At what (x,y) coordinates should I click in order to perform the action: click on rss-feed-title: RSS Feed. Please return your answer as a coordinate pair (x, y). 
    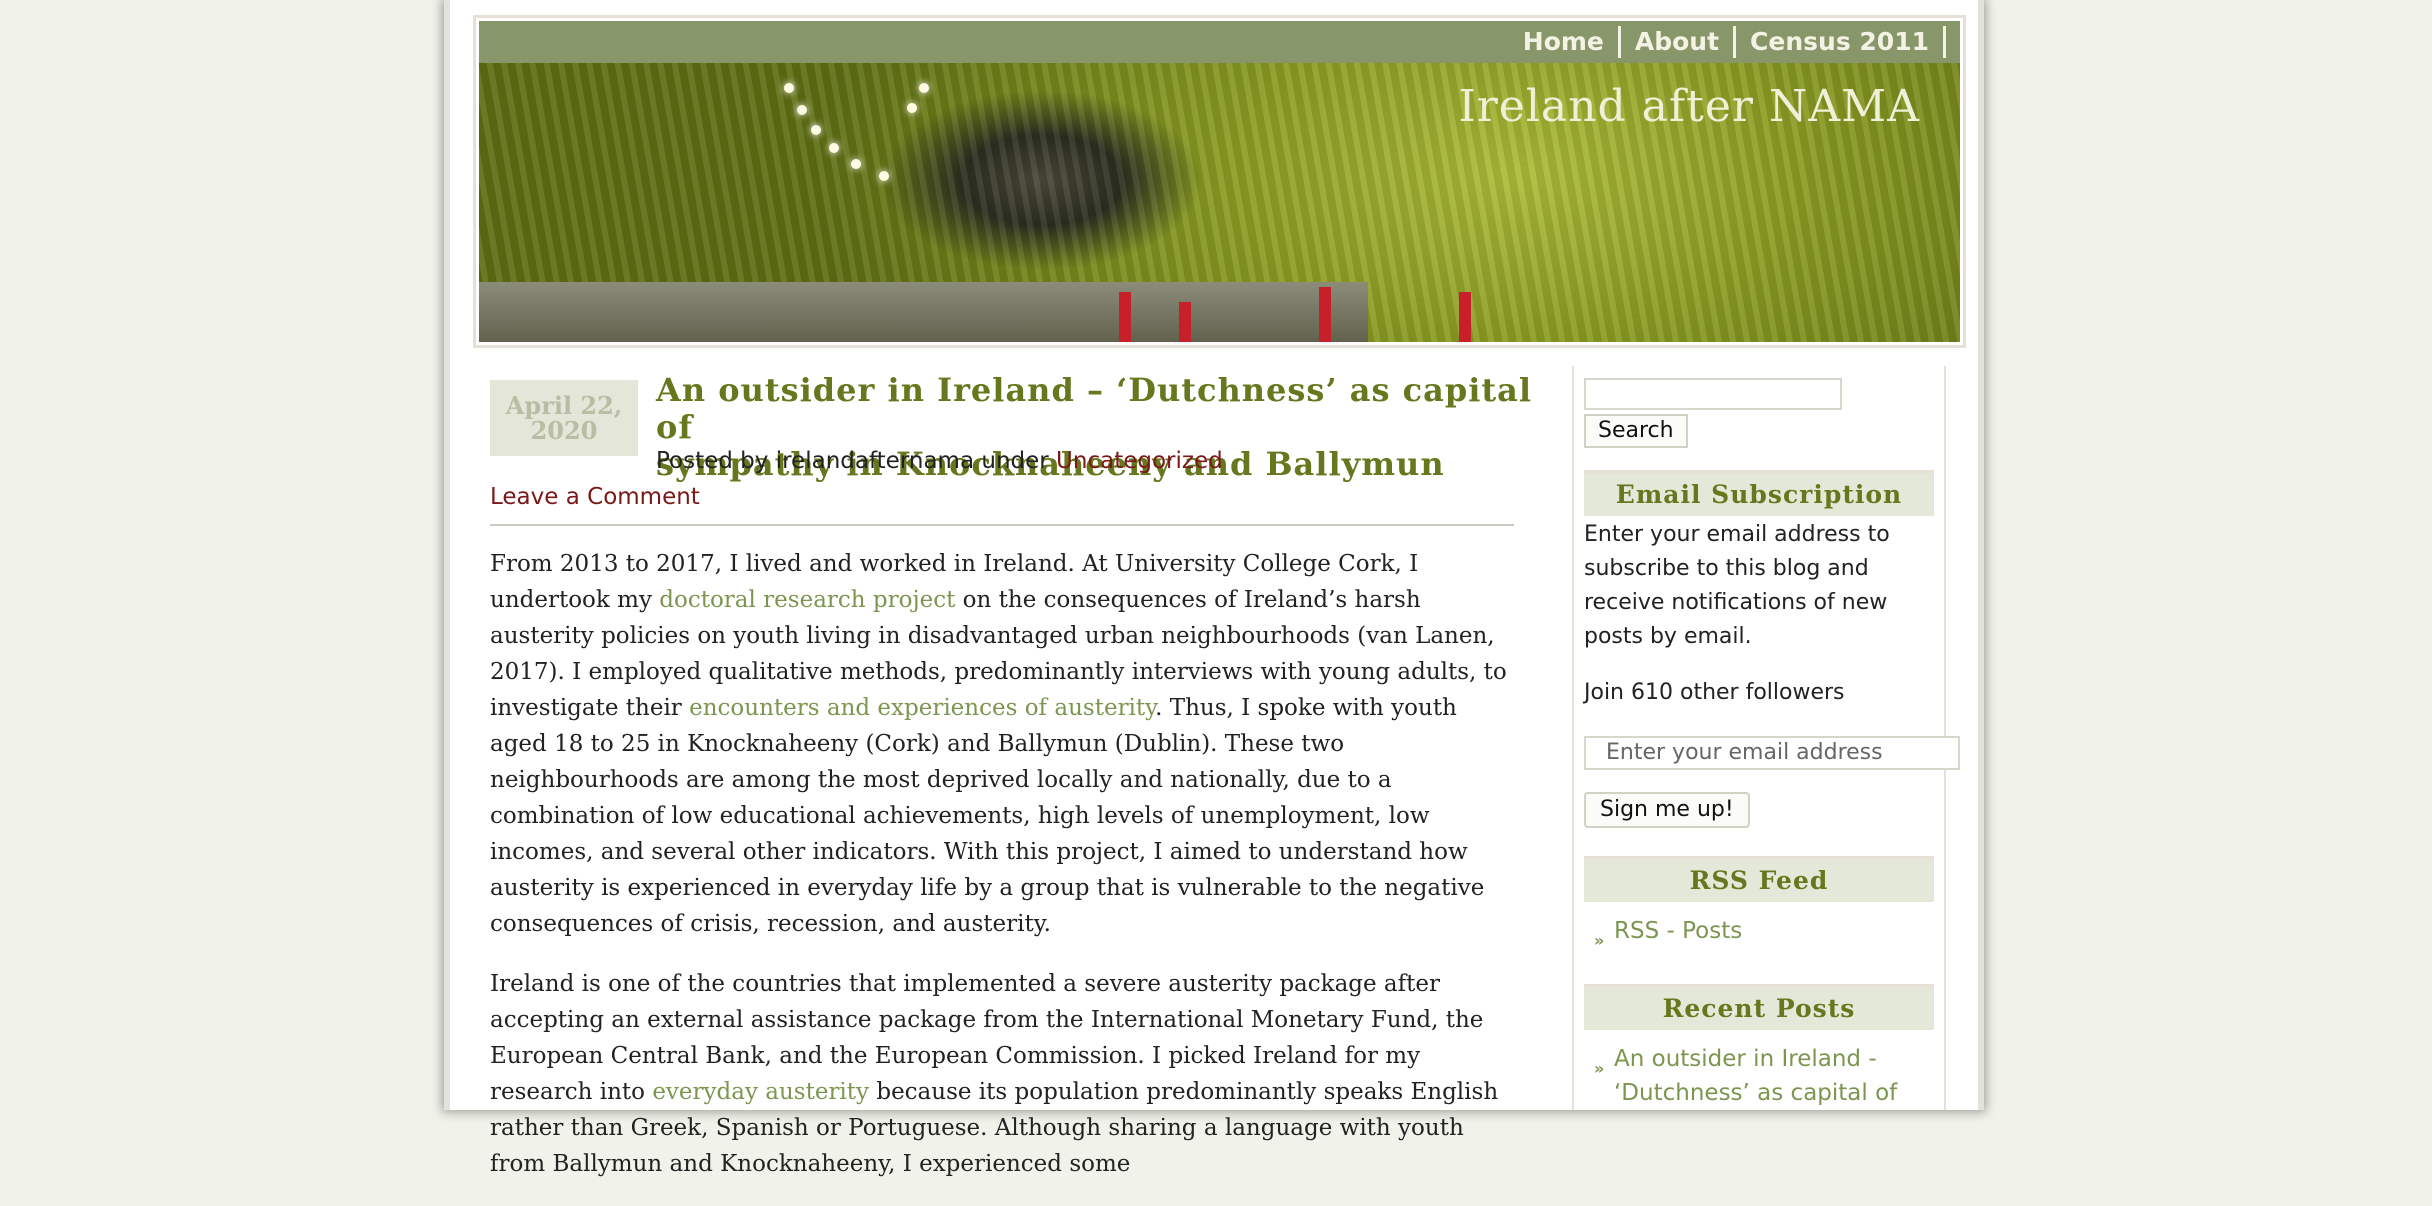
    Looking at the image, I should click on (1759, 879).